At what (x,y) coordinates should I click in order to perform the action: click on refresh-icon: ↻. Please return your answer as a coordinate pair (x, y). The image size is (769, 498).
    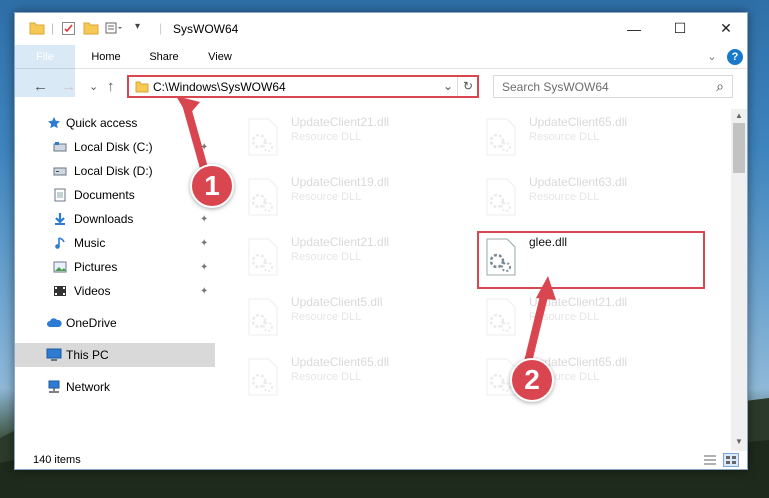
    Looking at the image, I should click on (468, 86).